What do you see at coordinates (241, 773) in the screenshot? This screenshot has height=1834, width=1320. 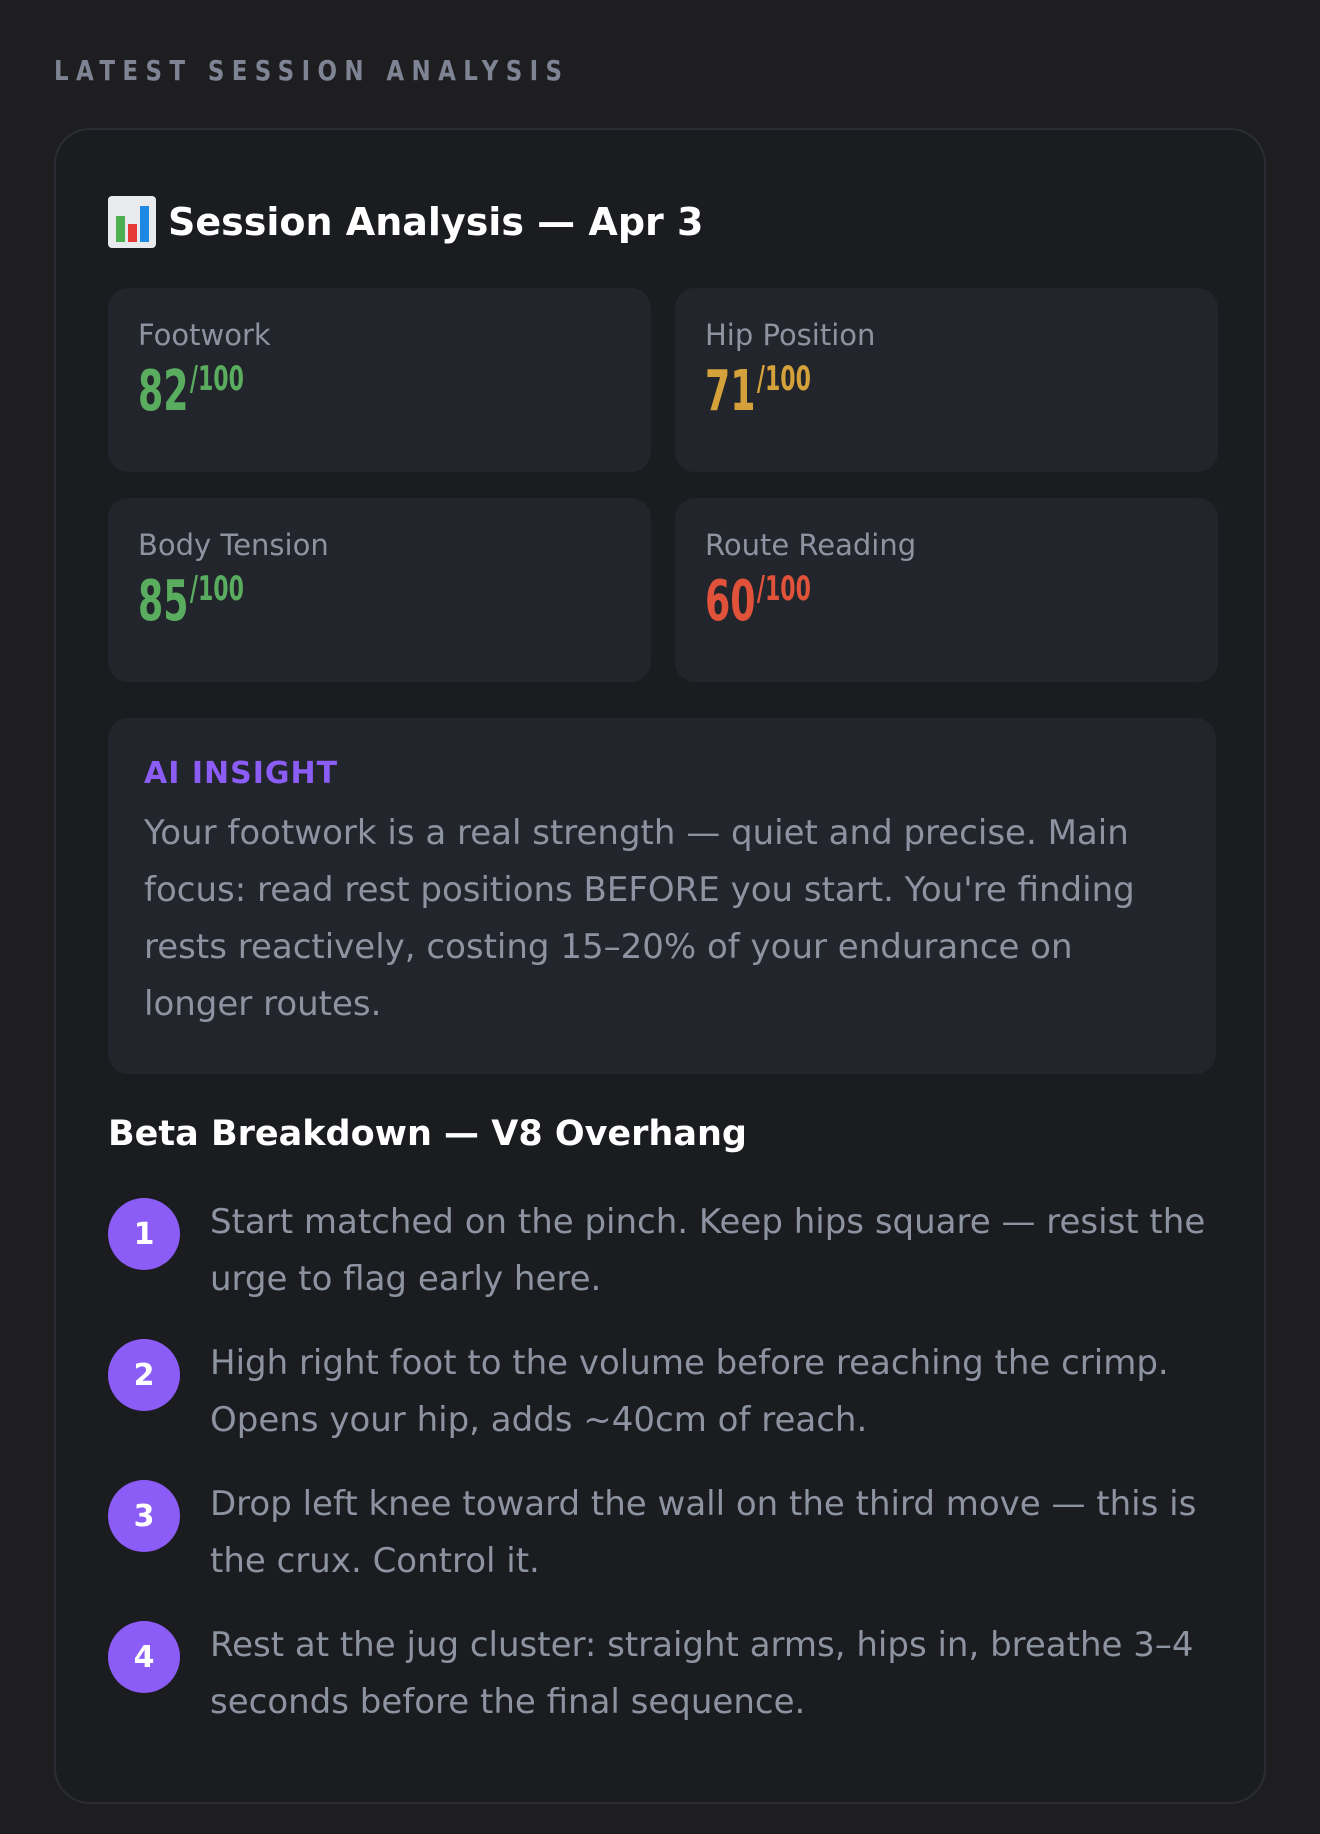 I see `ai-insight-title: AI INSIGHT` at bounding box center [241, 773].